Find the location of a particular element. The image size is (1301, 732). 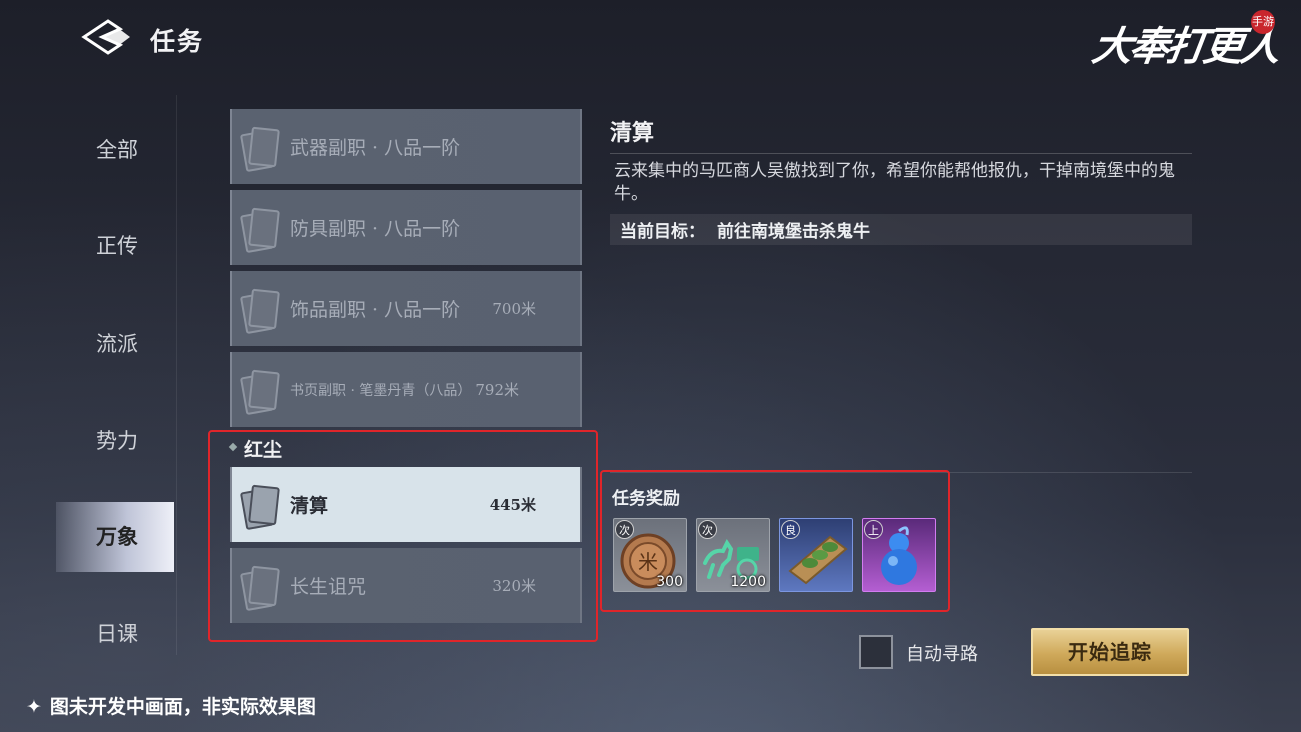

category-daily: 日课 is located at coordinates (115, 634).